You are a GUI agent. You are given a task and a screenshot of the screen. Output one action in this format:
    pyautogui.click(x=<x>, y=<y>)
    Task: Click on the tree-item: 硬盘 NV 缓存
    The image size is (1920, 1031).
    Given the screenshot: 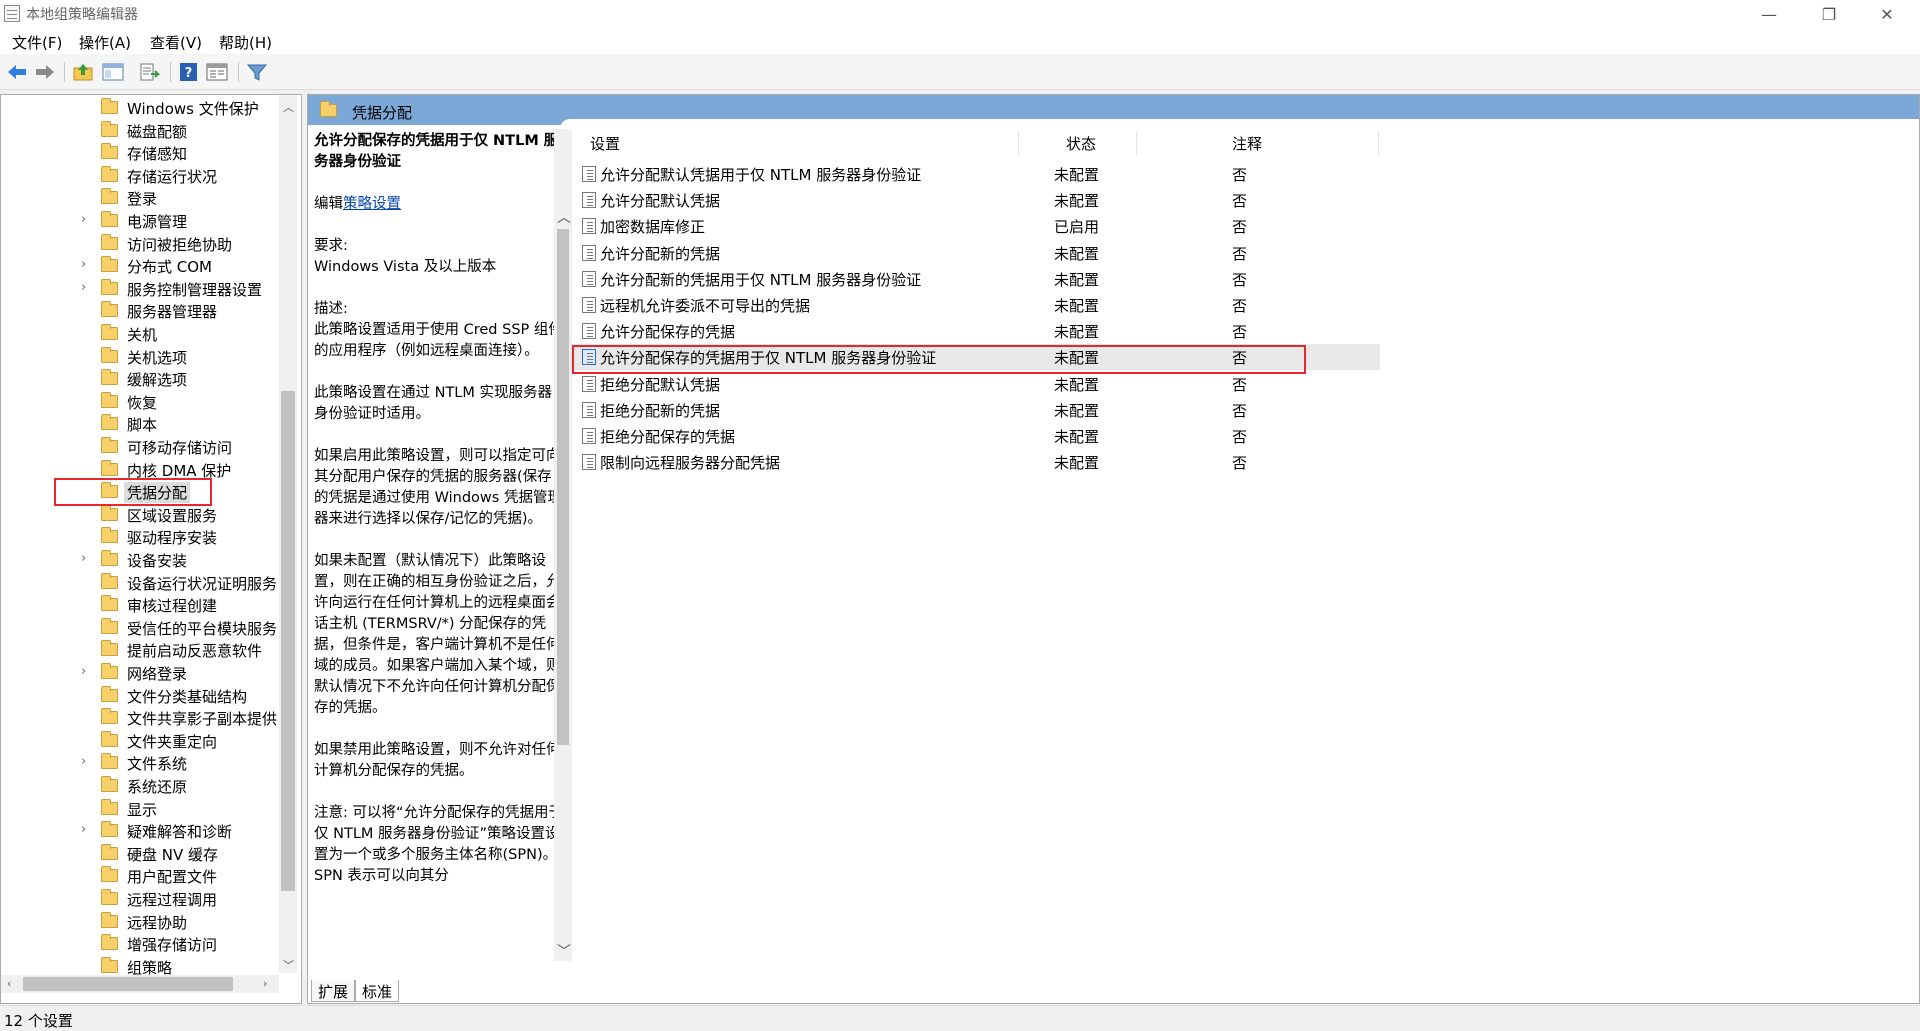 What is the action you would take?
    pyautogui.click(x=141, y=854)
    